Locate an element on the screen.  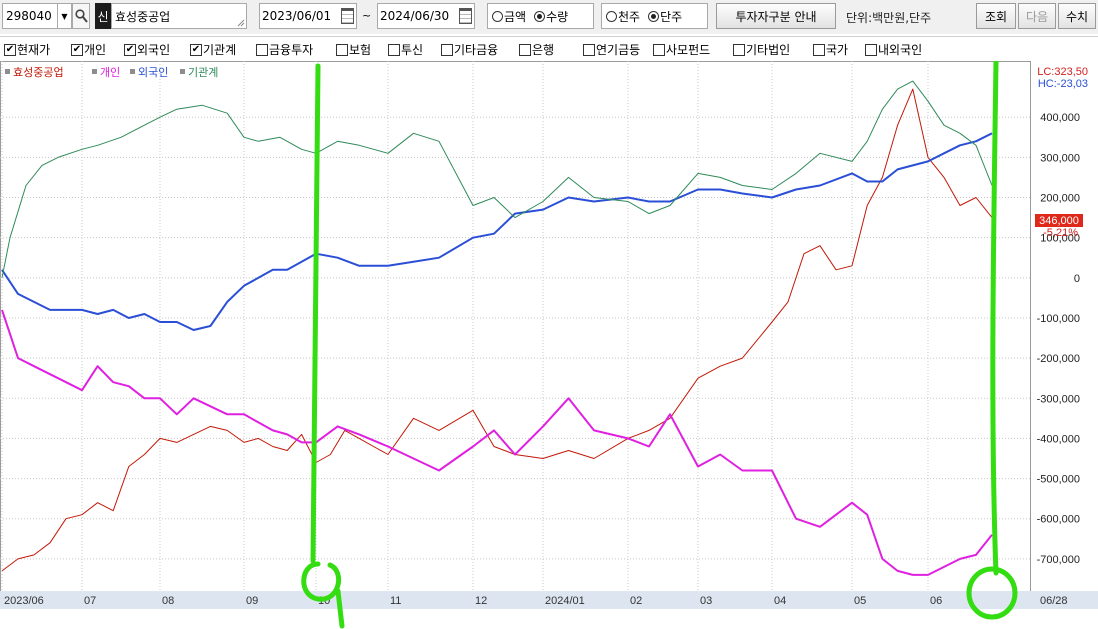
hc-label: HC:-23,03 is located at coordinates (1063, 84).